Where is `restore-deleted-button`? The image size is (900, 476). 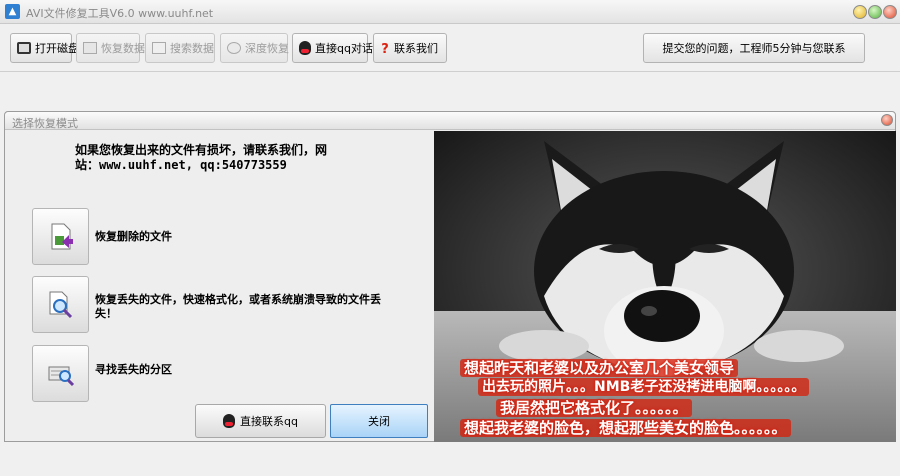
restore-deleted-button is located at coordinates (60, 236).